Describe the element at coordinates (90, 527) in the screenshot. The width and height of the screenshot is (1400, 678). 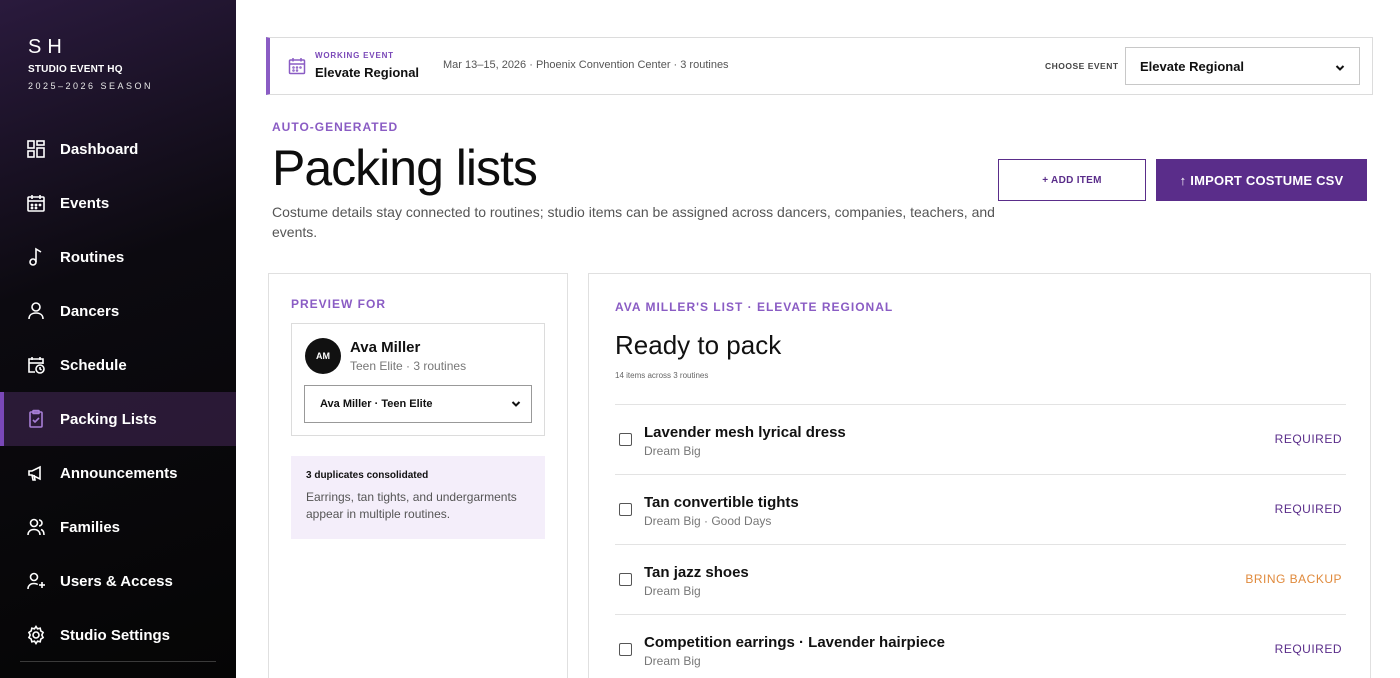
I see `sidebar-item-label: Families` at that location.